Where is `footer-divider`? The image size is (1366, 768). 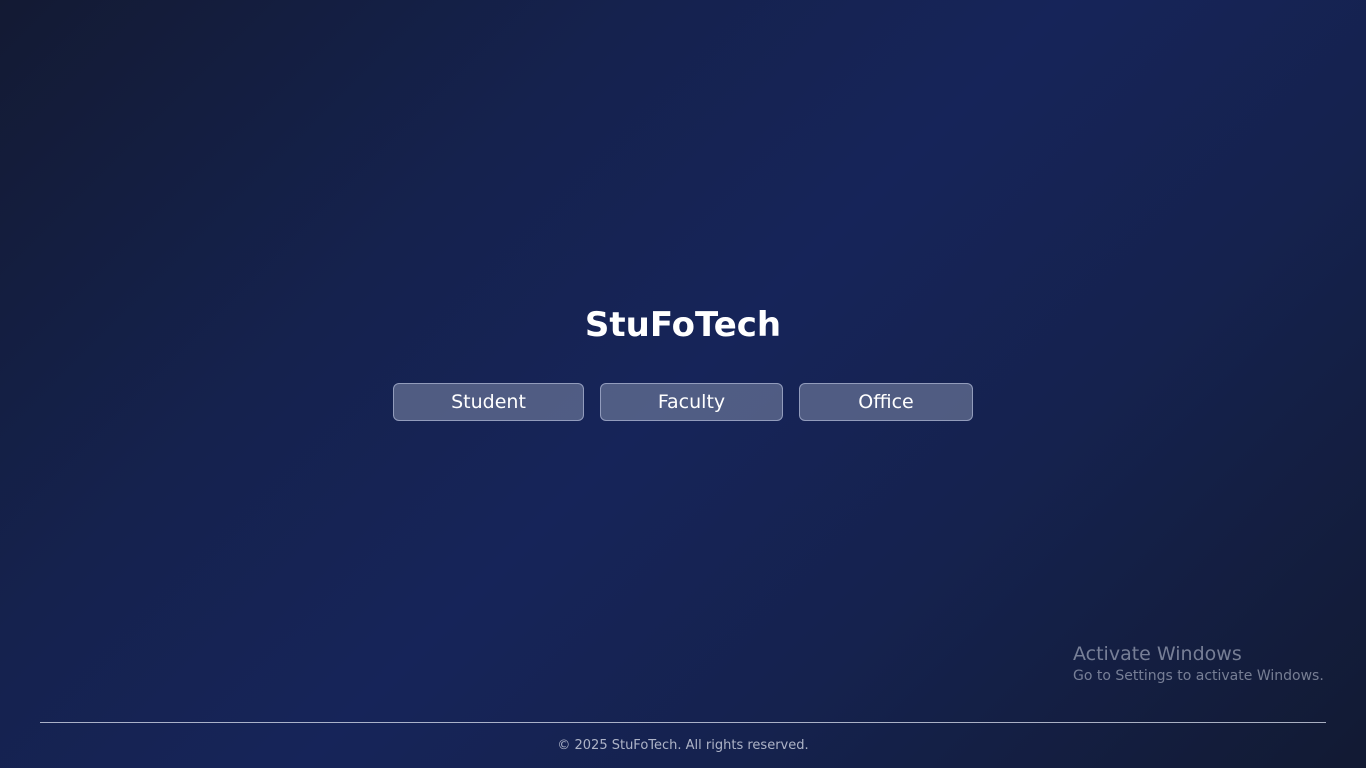 footer-divider is located at coordinates (683, 722).